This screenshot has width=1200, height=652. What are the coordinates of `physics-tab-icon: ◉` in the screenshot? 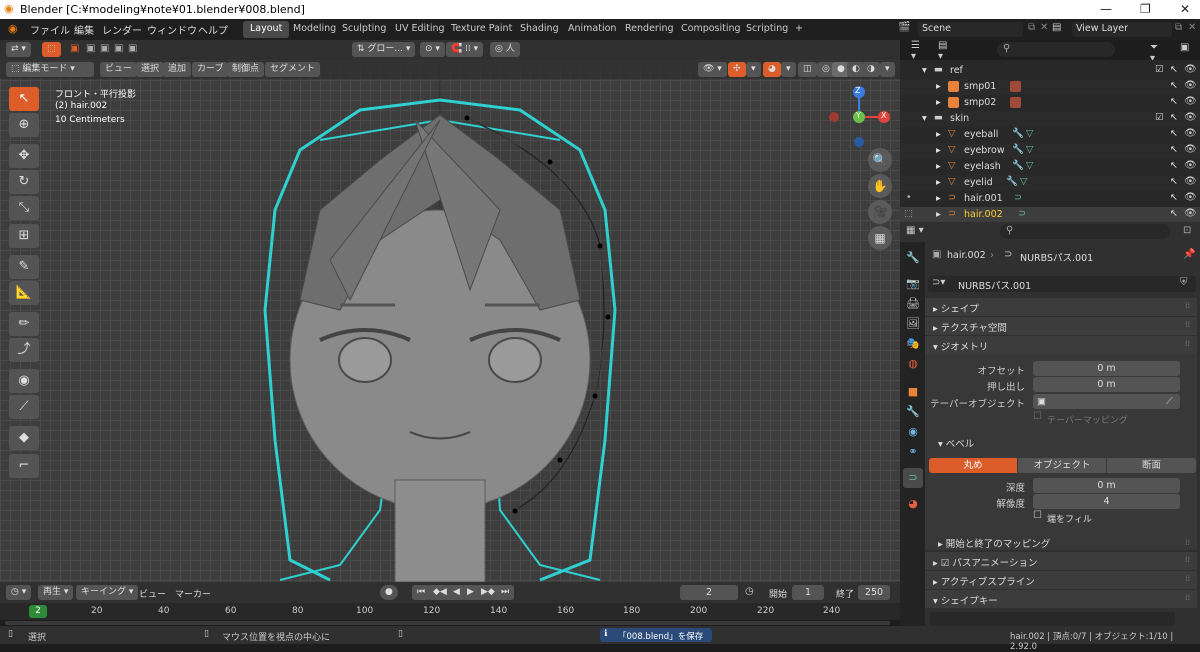 It's located at (913, 432).